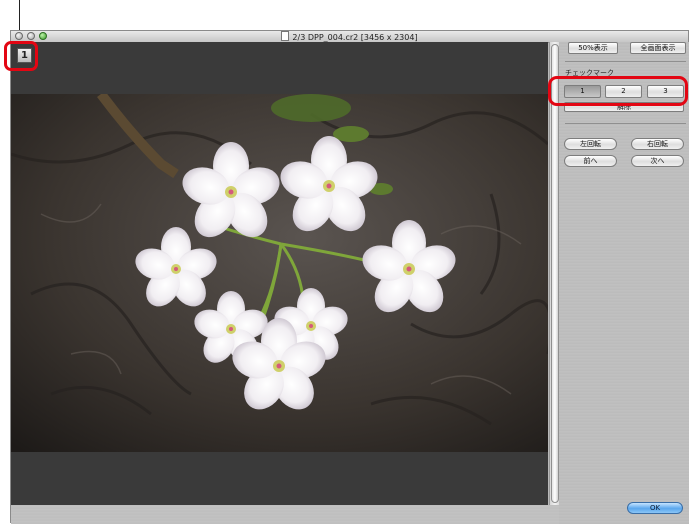 The height and width of the screenshot is (524, 689). I want to click on document-icon, so click(285, 36).